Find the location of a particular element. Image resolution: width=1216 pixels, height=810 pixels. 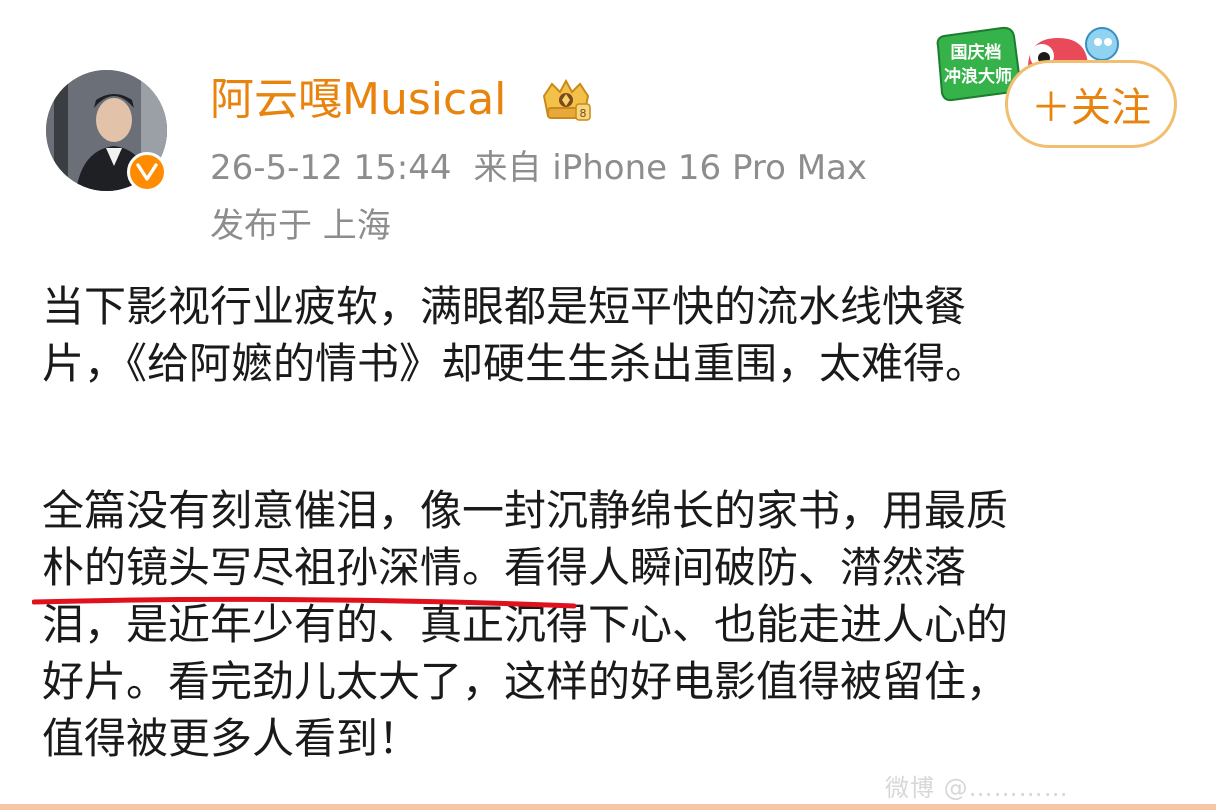

post-meta: 26-5-12 15:44 来自 iPhone 16 Pro Max is located at coordinates (538, 168).